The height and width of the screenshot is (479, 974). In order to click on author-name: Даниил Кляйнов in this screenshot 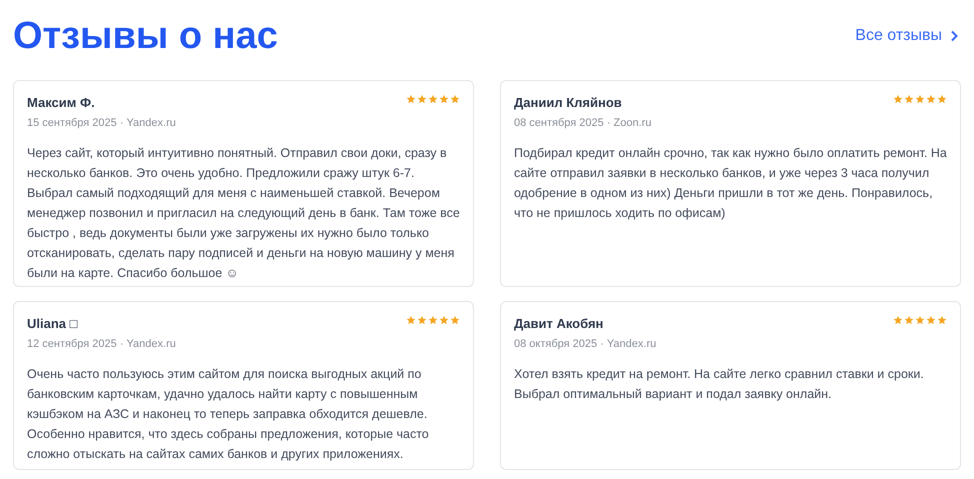, I will do `click(568, 103)`.